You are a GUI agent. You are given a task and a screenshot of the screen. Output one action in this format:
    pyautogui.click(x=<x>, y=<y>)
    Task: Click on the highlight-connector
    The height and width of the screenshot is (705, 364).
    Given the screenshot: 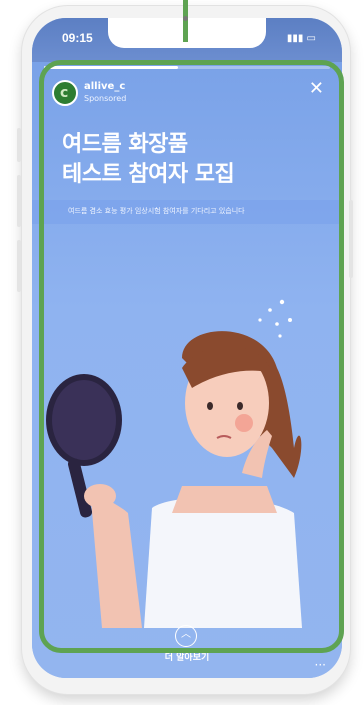 What is the action you would take?
    pyautogui.click(x=185, y=21)
    